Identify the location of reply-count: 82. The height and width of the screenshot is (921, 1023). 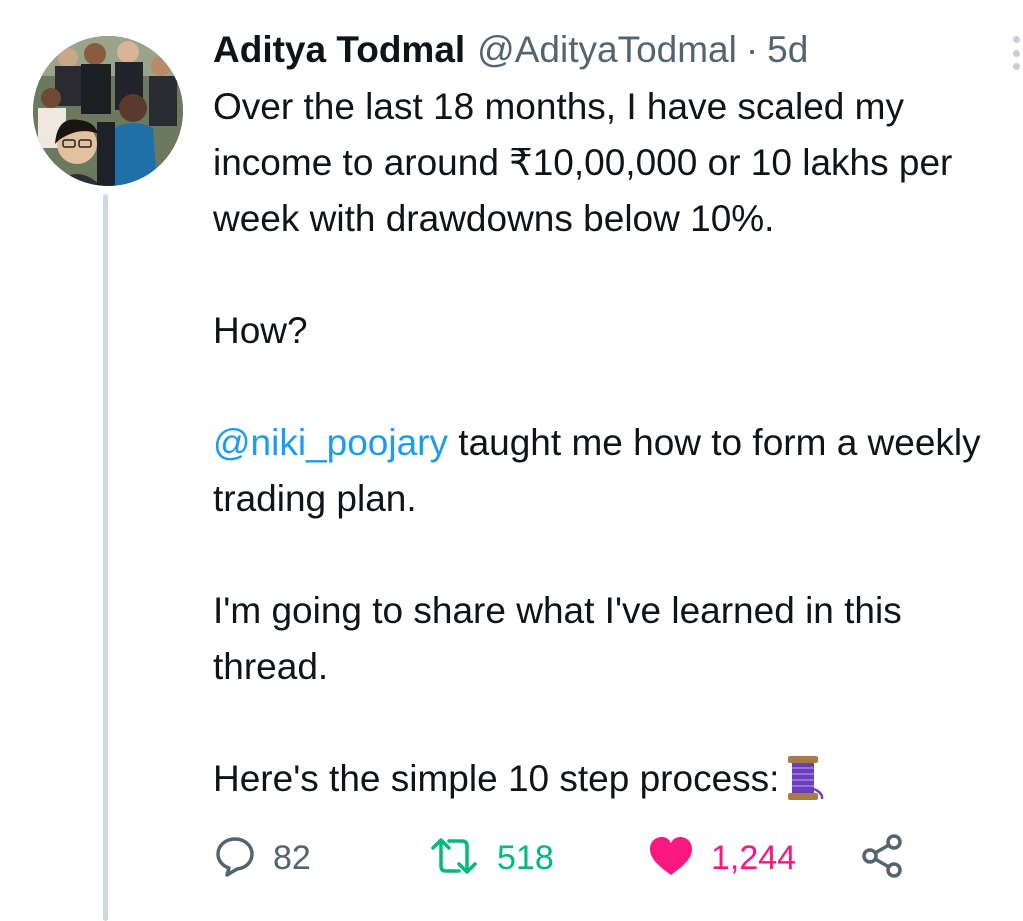
(292, 857).